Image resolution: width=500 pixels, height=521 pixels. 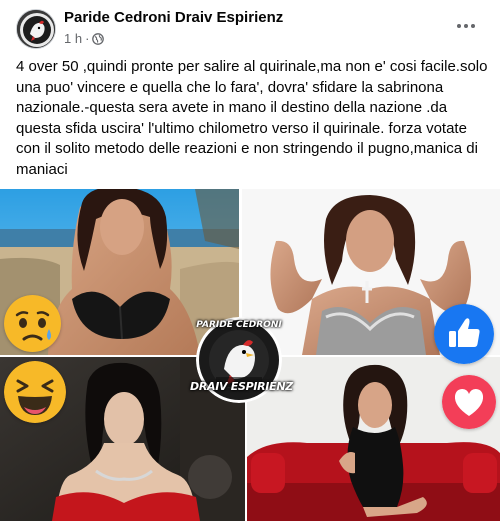 What do you see at coordinates (35, 392) in the screenshot?
I see `haha-reaction-icon` at bounding box center [35, 392].